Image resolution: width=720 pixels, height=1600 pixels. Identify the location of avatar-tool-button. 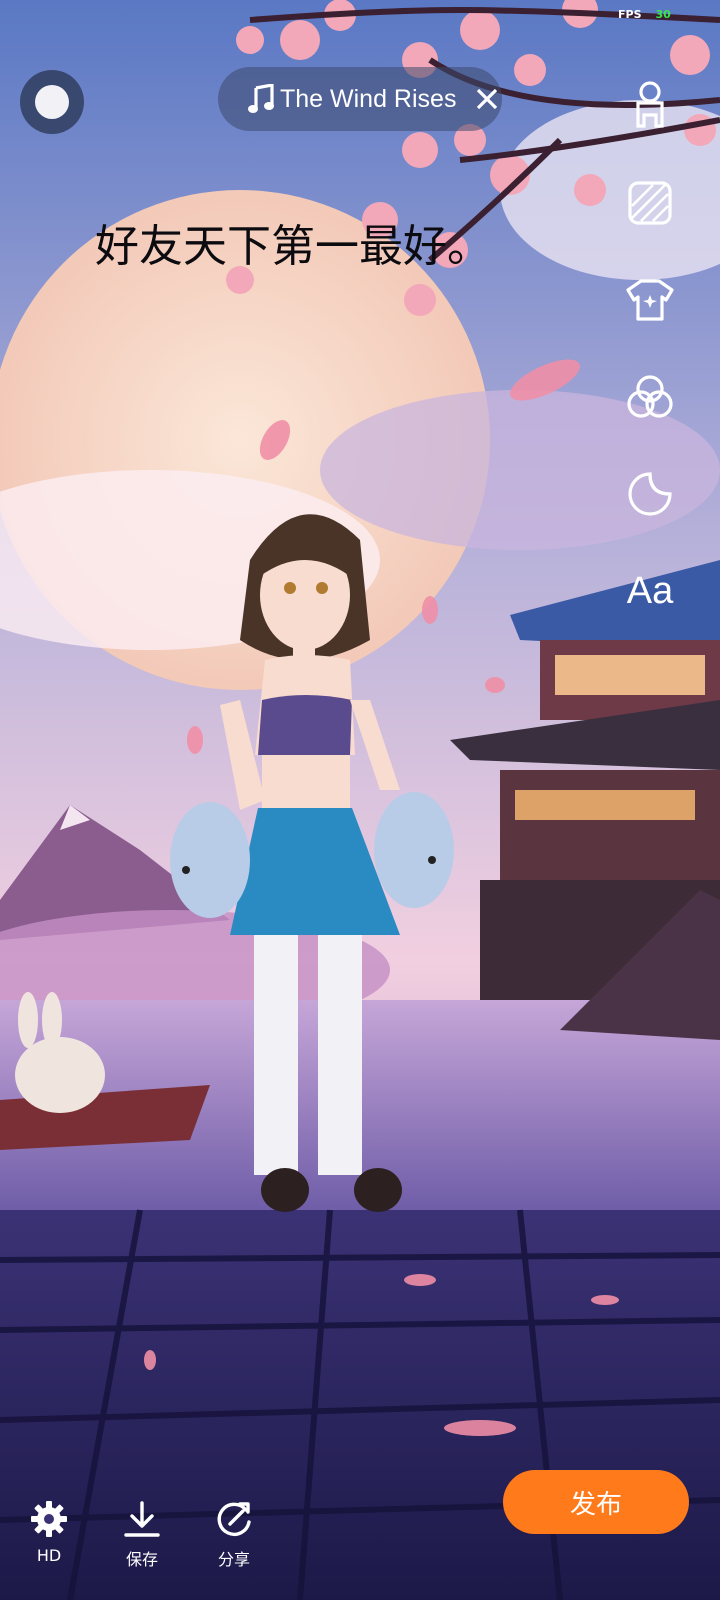
(650, 106).